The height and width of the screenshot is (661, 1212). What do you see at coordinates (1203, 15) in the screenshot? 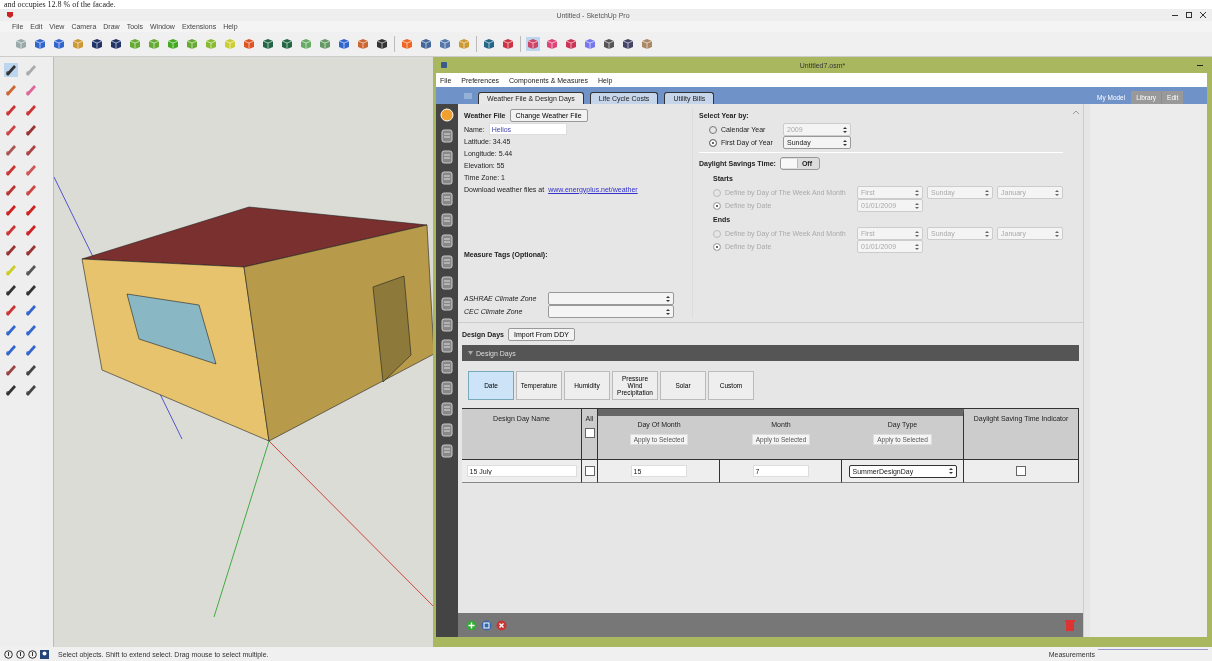
I see `close-icon` at bounding box center [1203, 15].